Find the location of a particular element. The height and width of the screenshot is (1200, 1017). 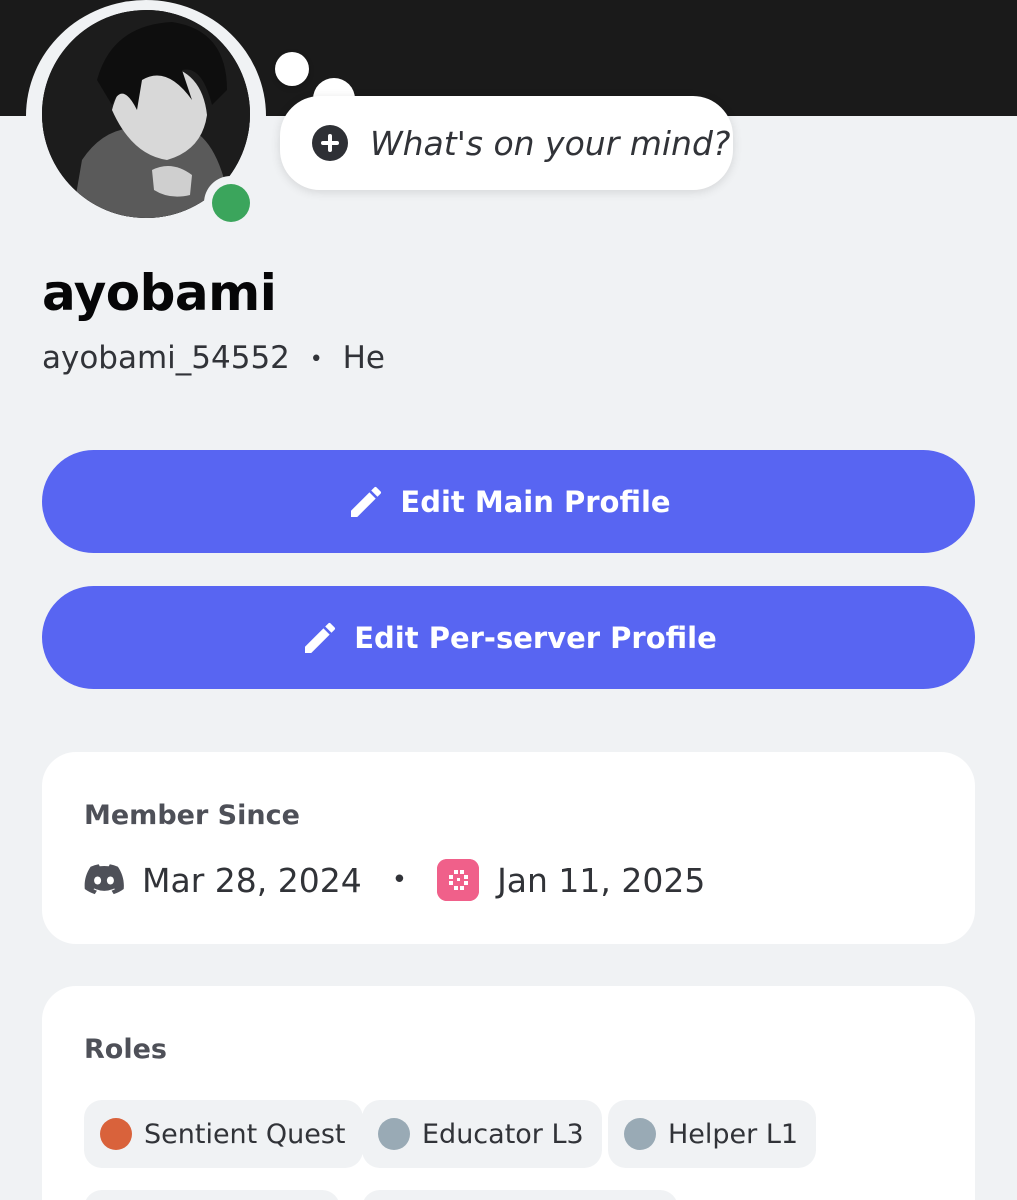

display-name: ayobami is located at coordinates (159, 293).